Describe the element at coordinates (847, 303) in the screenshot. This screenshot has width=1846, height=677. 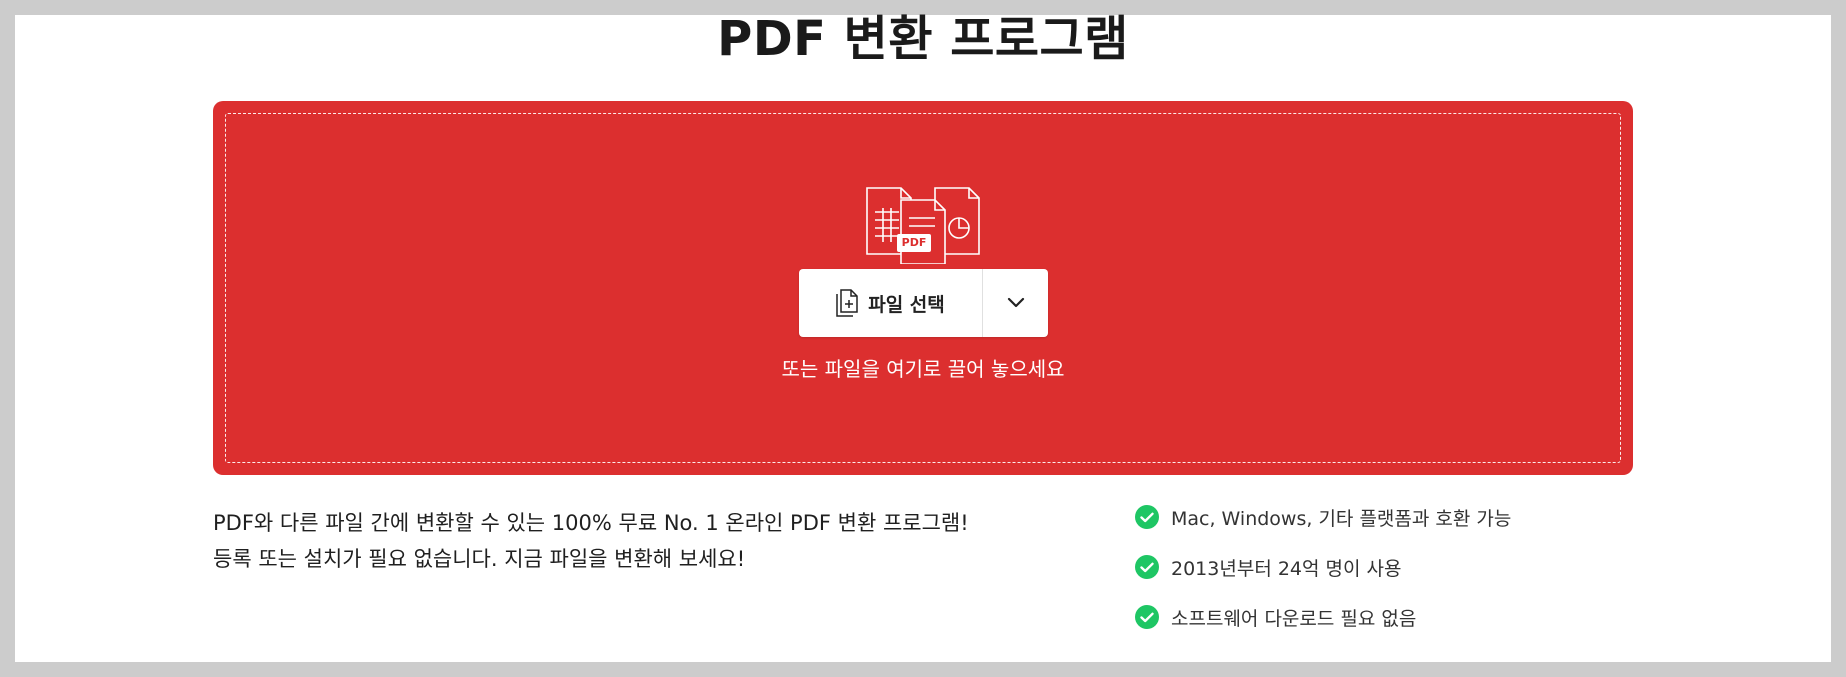
I see `file-add-icon` at that location.